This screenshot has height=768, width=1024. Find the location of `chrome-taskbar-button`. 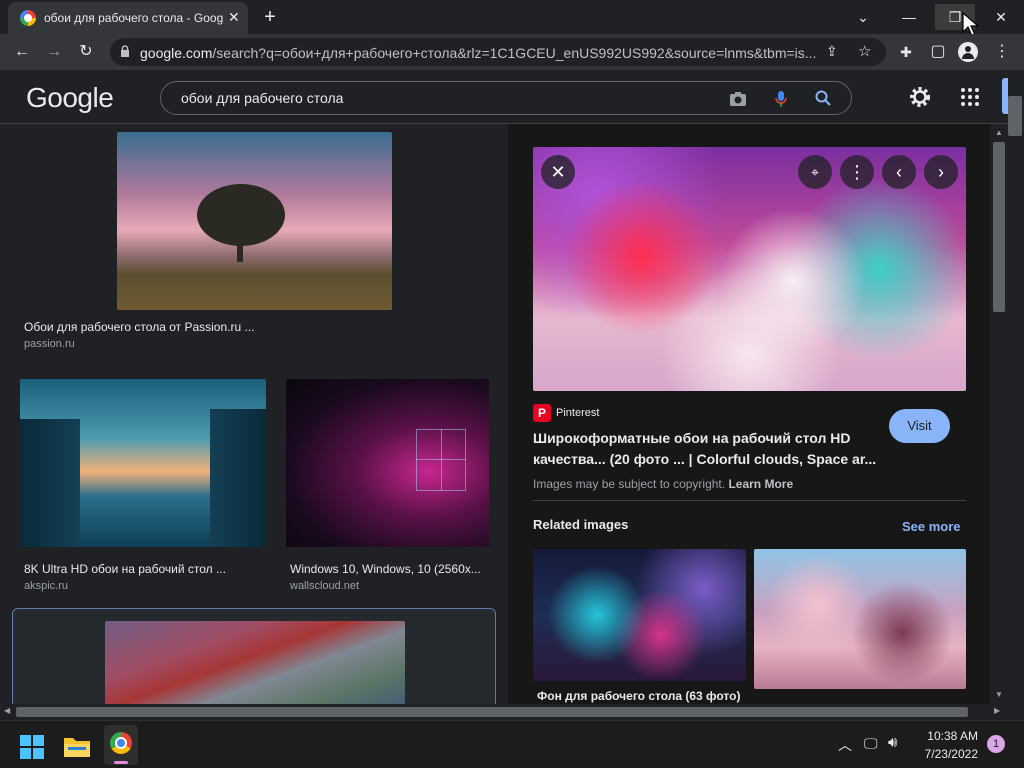

chrome-taskbar-button is located at coordinates (121, 745).